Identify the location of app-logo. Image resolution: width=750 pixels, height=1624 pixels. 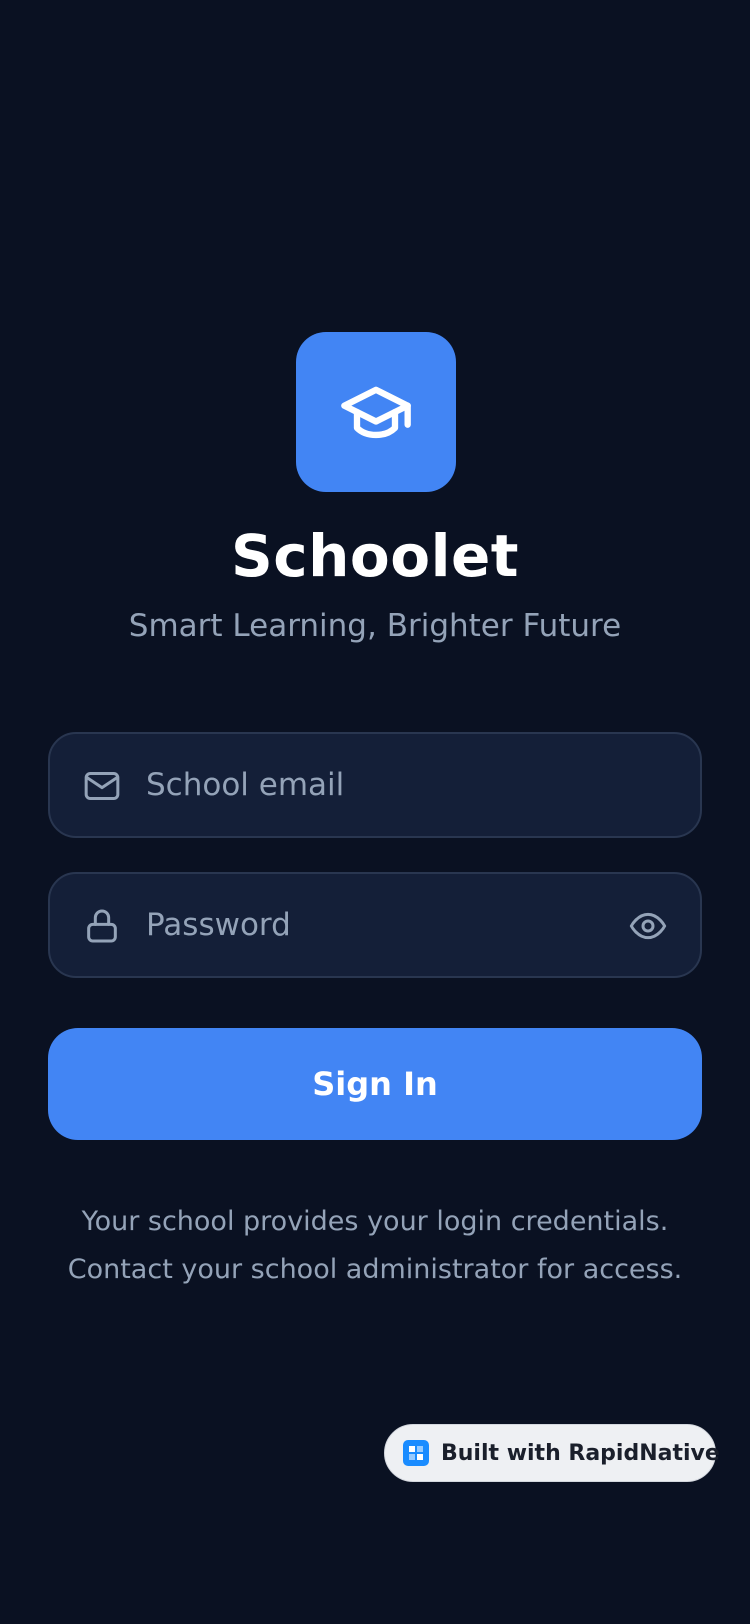
(376, 412).